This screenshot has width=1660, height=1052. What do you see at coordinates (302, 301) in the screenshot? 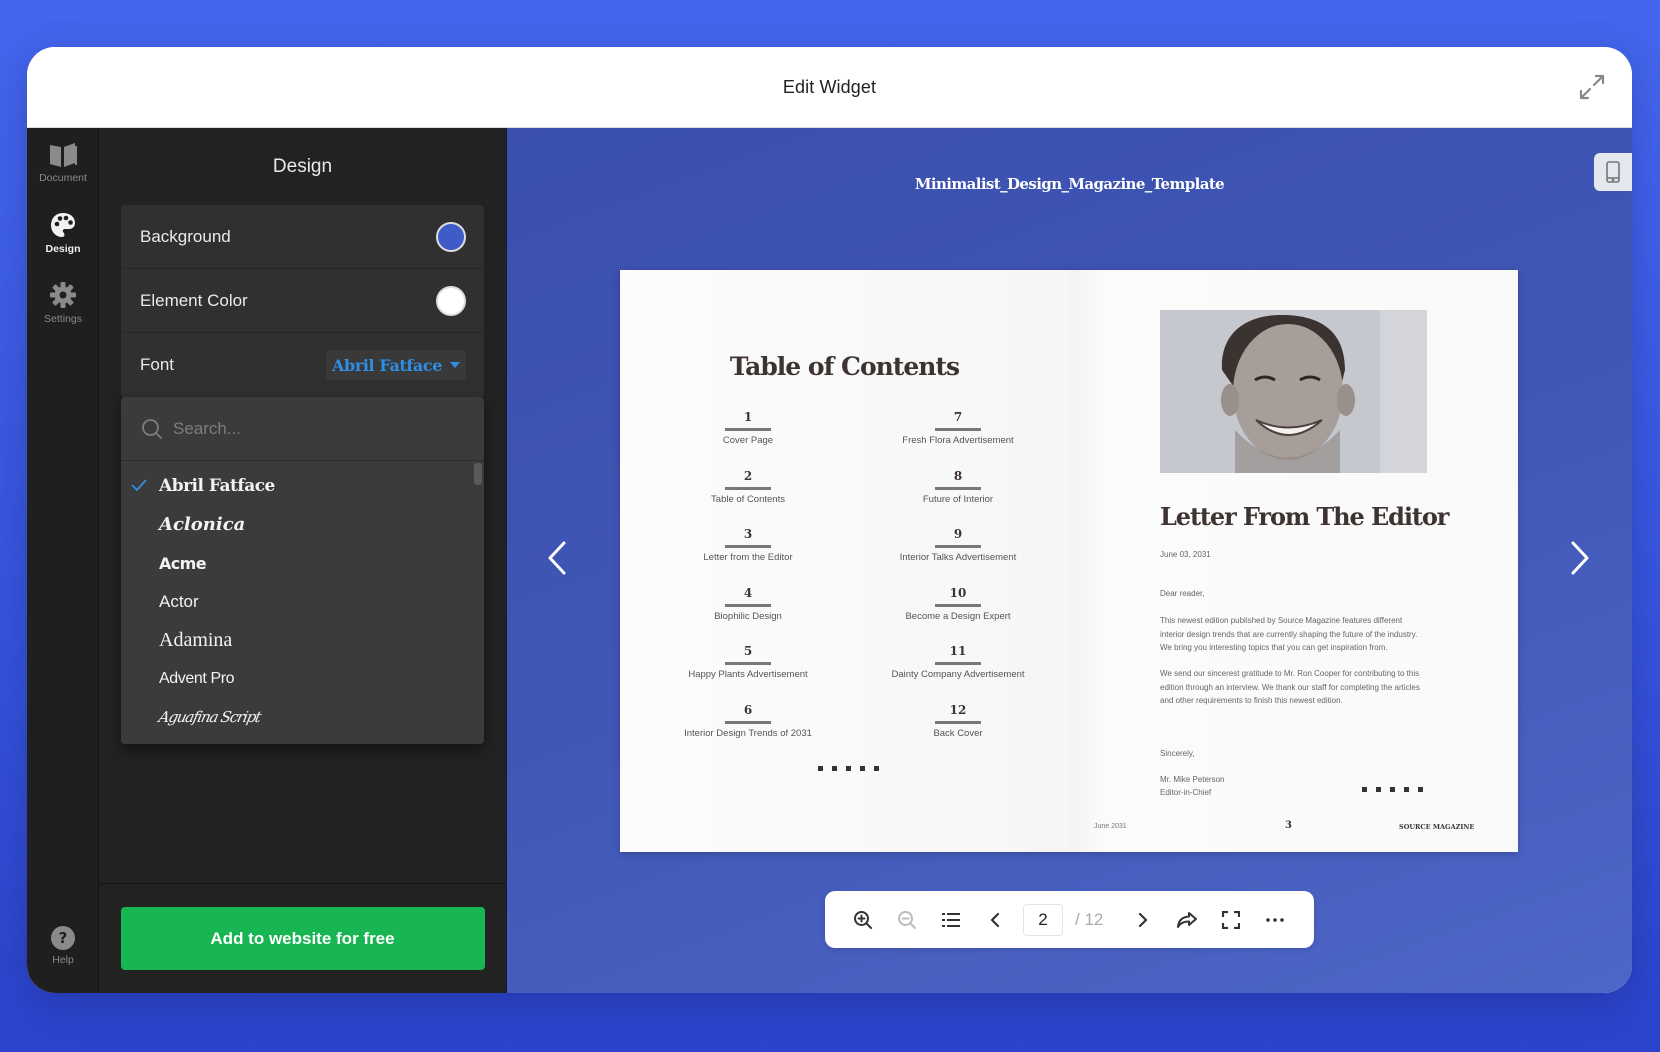
I see `element-color-row: Element Color` at bounding box center [302, 301].